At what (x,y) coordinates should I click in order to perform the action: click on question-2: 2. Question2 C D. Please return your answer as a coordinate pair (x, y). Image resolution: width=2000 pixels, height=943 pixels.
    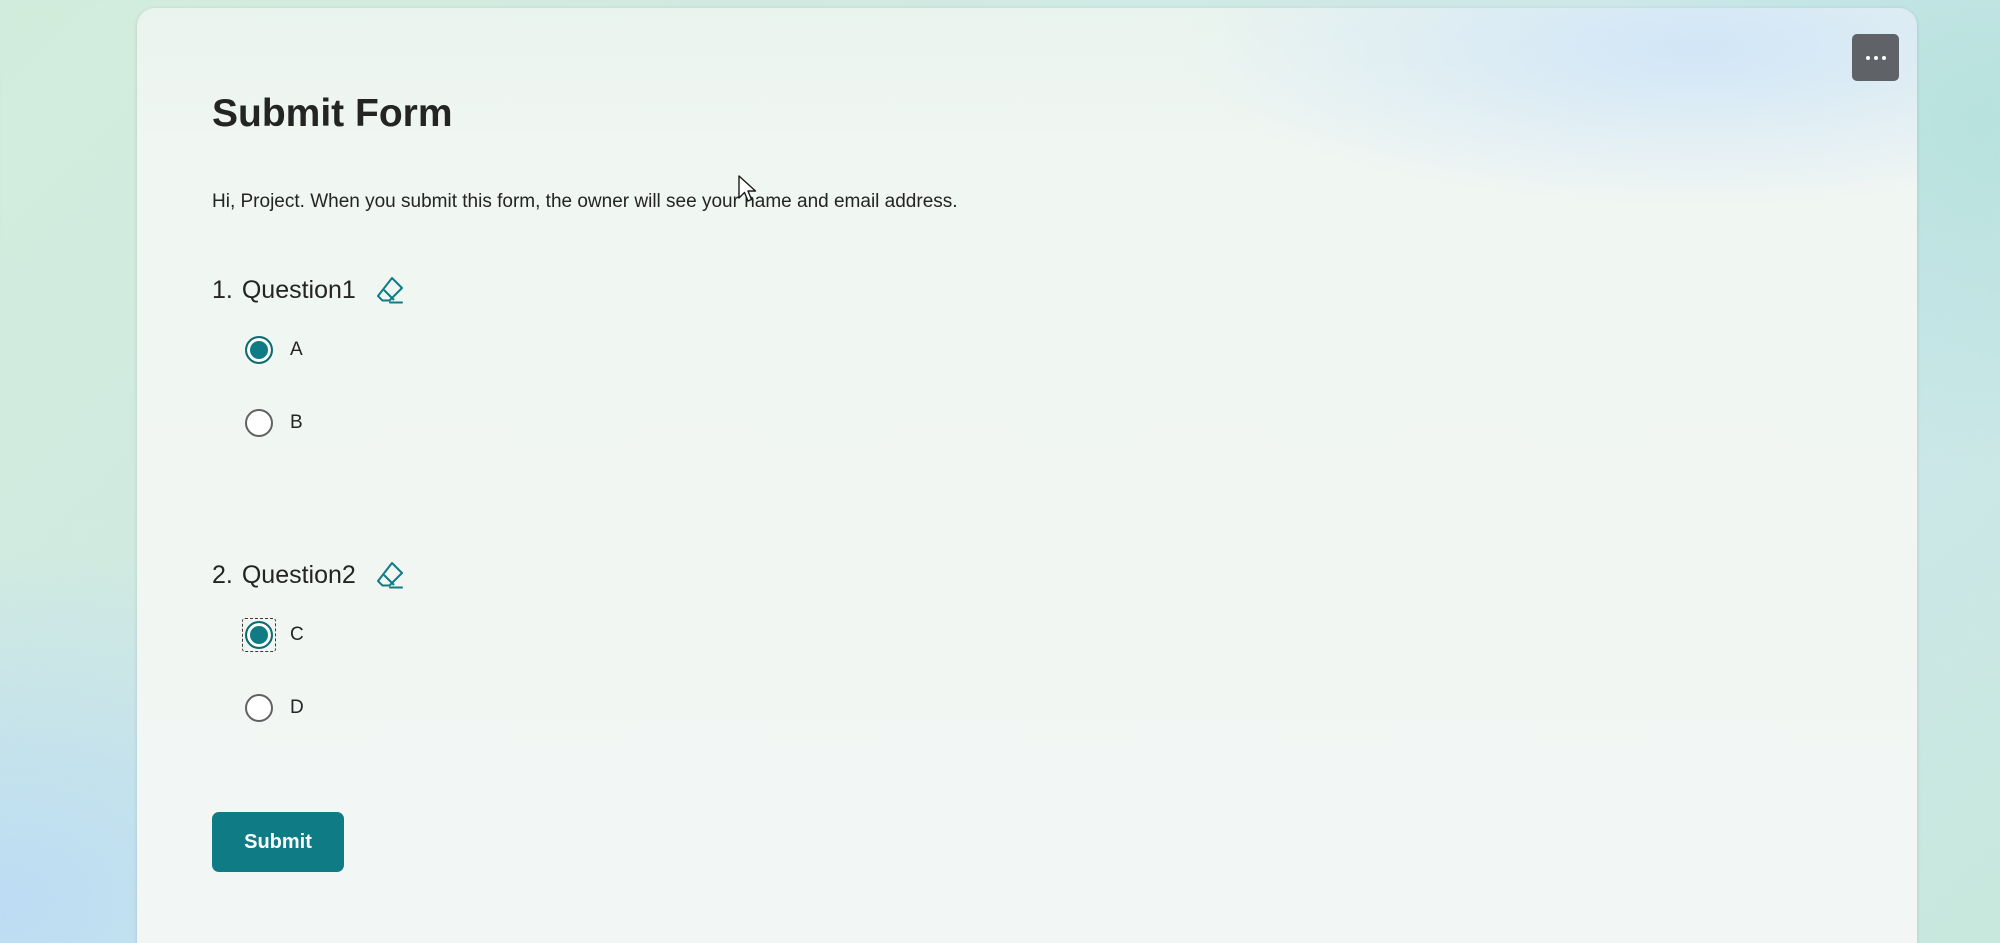
    Looking at the image, I should click on (662, 639).